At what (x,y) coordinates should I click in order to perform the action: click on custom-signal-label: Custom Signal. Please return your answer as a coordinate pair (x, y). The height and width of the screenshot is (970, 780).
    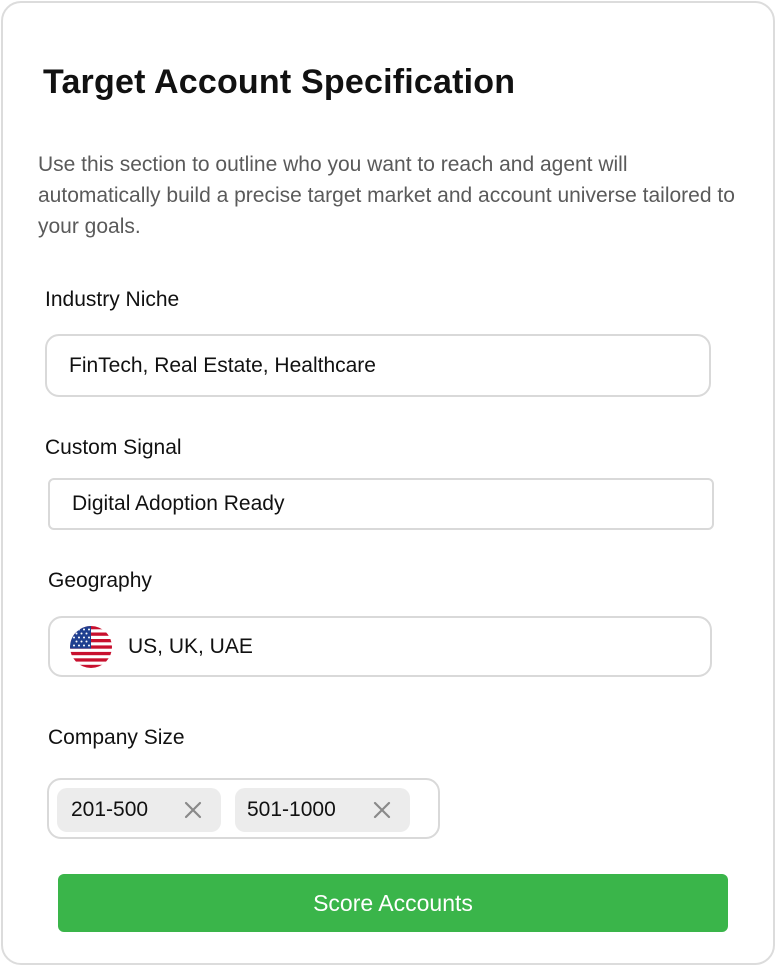
    Looking at the image, I should click on (113, 447).